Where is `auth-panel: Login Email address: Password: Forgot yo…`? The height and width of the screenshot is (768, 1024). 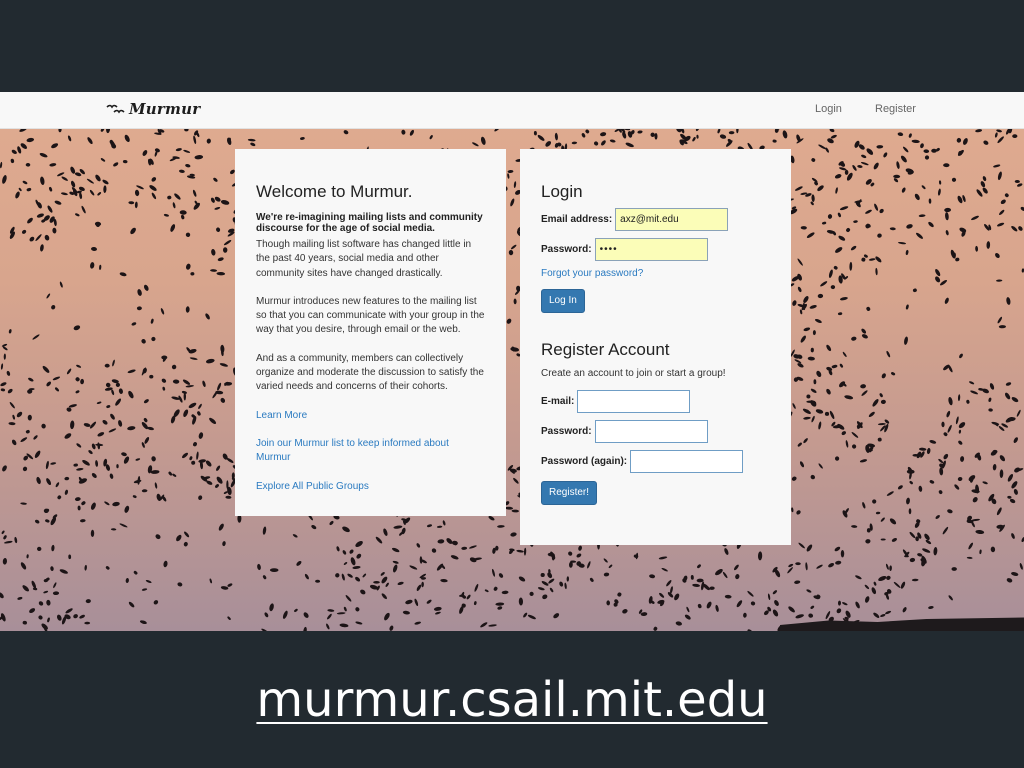 auth-panel: Login Email address: Password: Forgot yo… is located at coordinates (655, 347).